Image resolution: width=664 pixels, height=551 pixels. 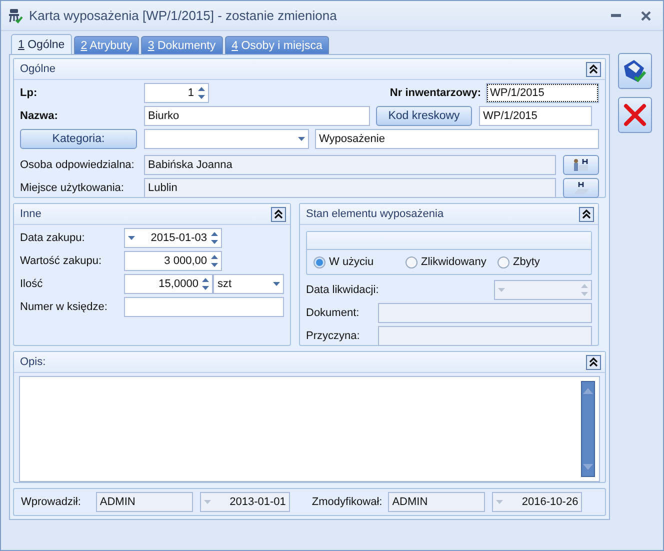 I want to click on field-label: Data zakupu:, so click(x=53, y=238).